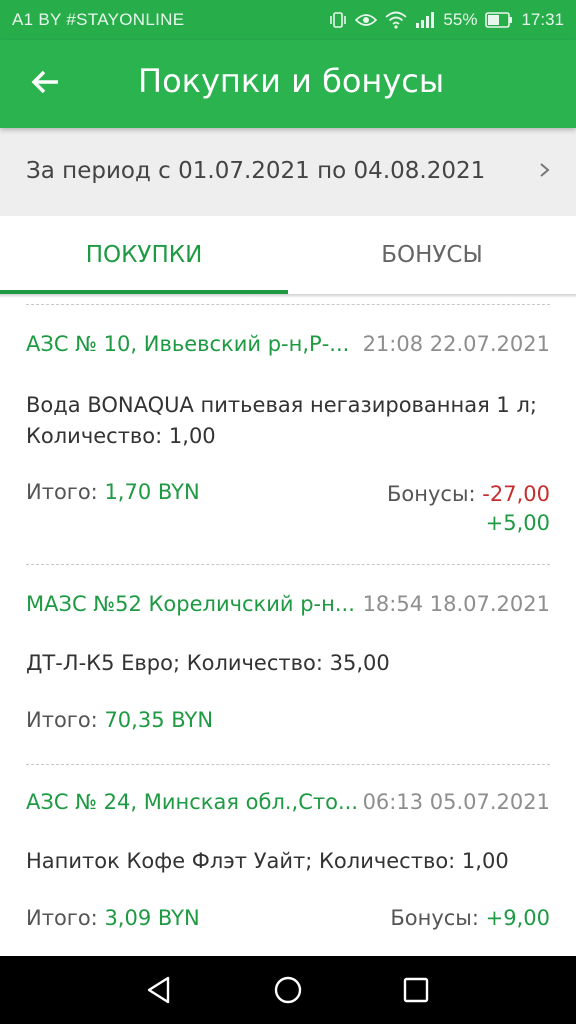  Describe the element at coordinates (456, 604) in the screenshot. I see `purchase-datetime: 18:54 18.07.2021` at that location.